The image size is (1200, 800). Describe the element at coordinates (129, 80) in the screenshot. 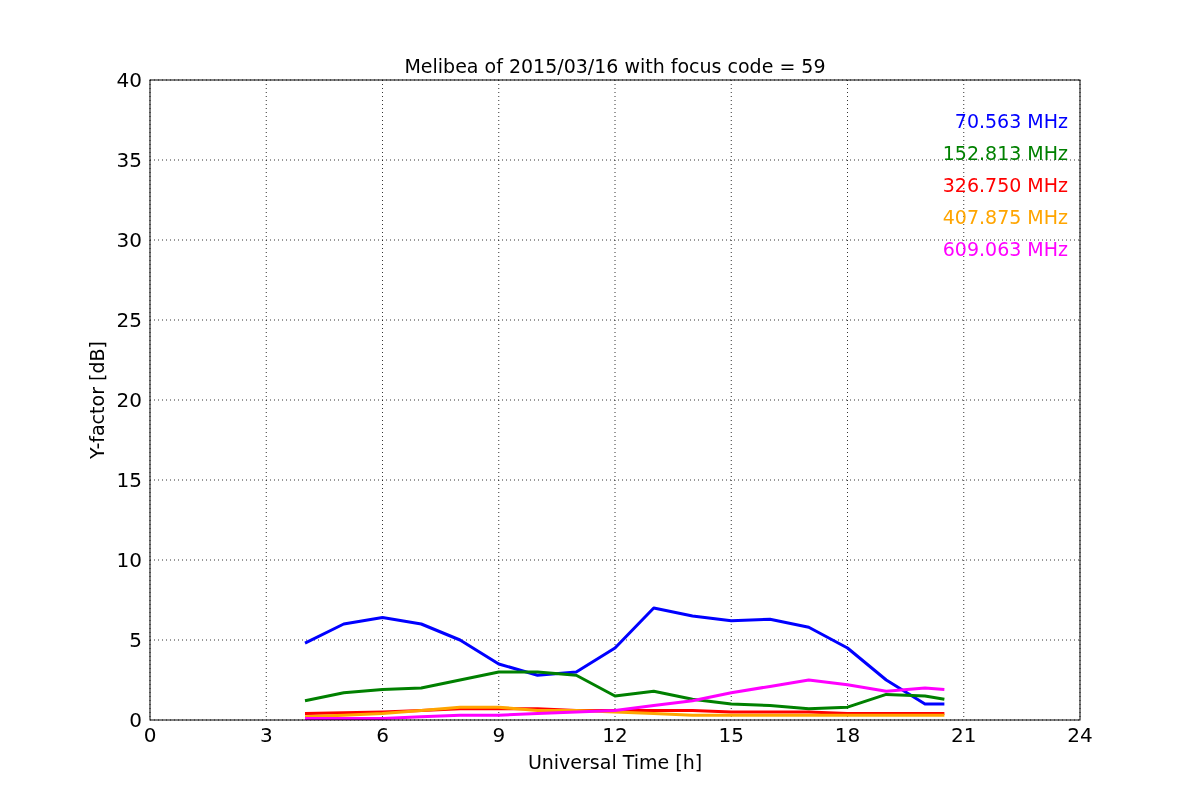

I see `y-tick-label: 40` at that location.